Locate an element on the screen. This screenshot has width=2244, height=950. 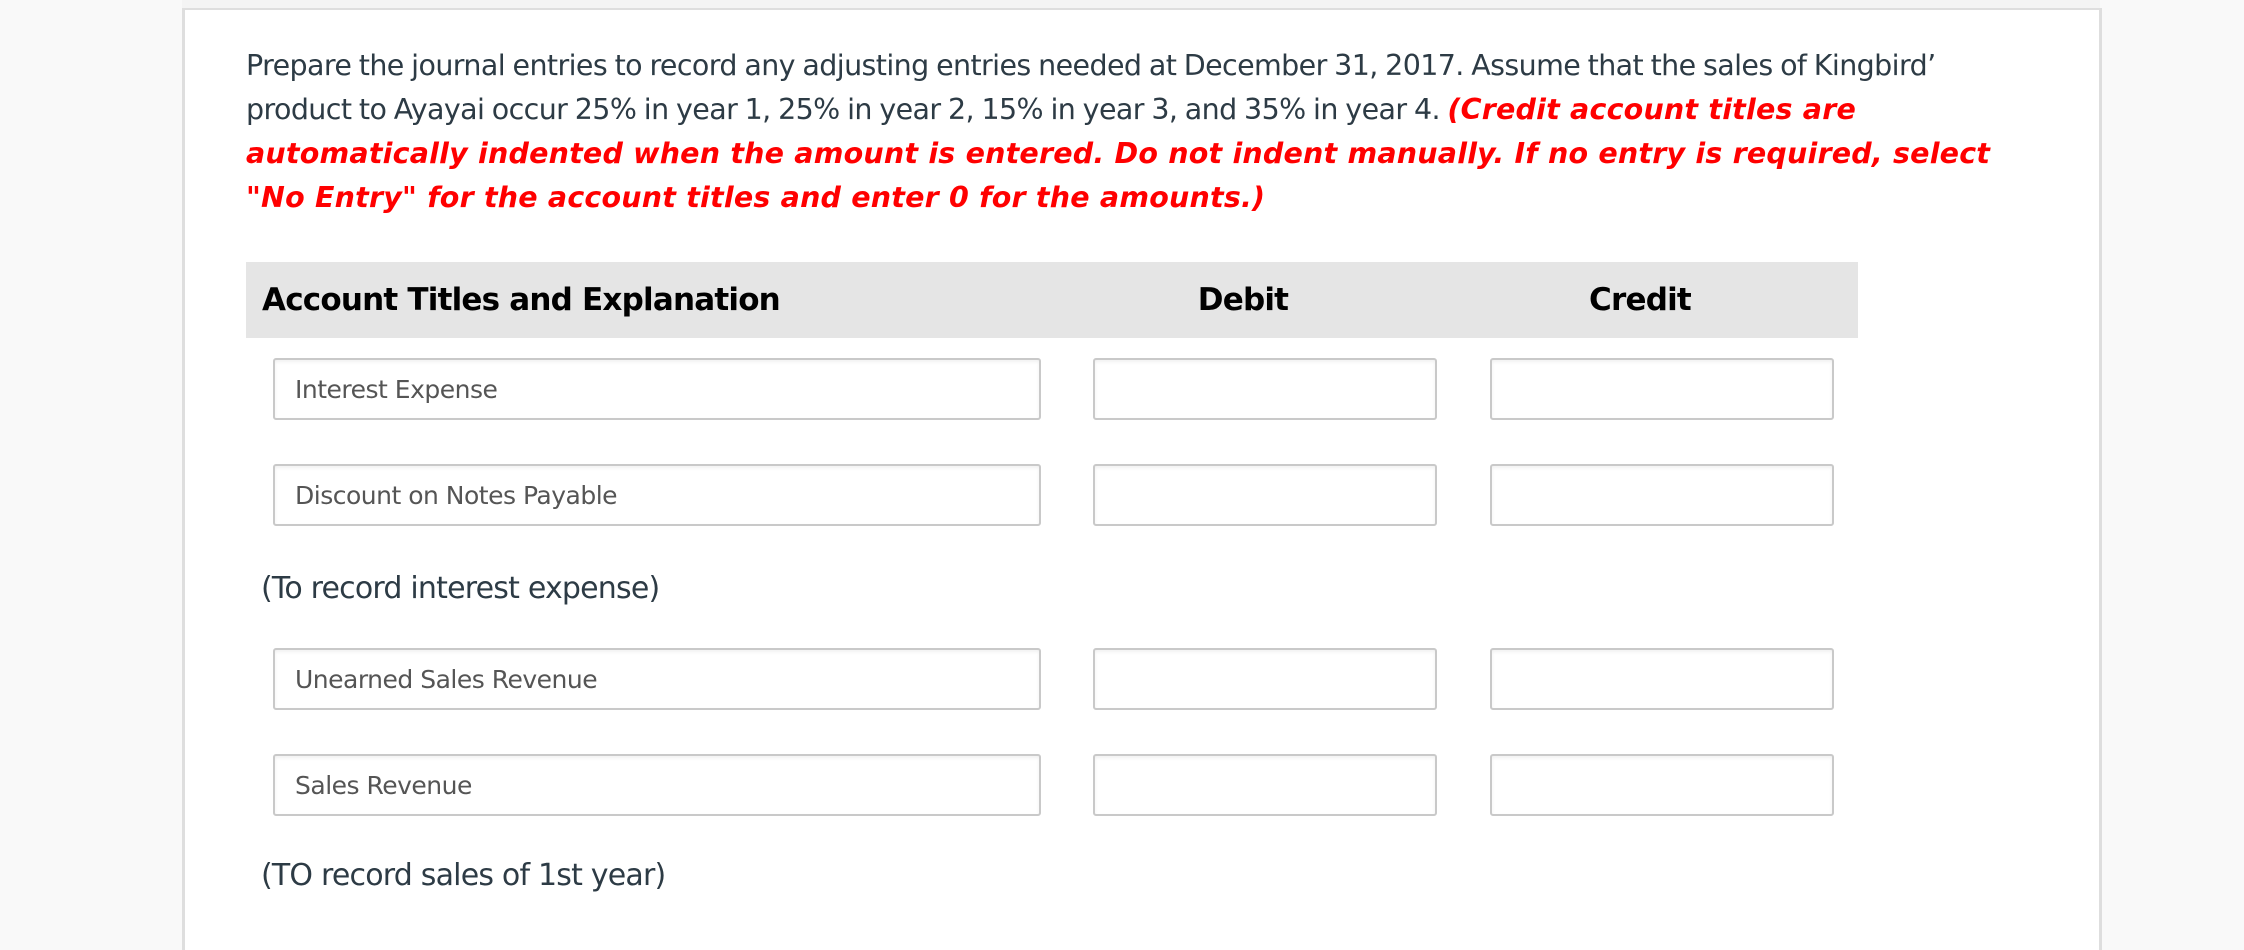
entry-explanation: (To record interest expense) is located at coordinates (460, 588).